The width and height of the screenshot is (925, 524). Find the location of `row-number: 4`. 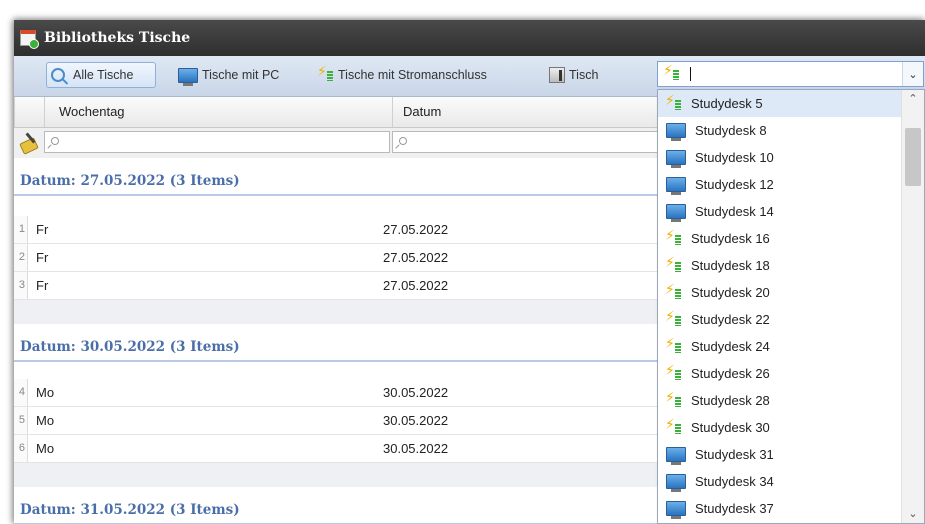

row-number: 4 is located at coordinates (21, 392).